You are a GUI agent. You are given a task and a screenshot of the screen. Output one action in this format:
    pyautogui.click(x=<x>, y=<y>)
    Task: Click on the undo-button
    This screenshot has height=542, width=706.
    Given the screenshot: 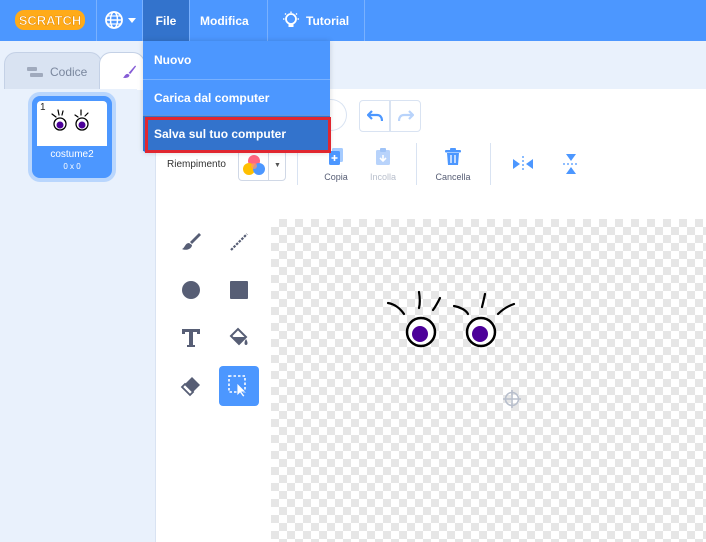 What is the action you would take?
    pyautogui.click(x=374, y=116)
    